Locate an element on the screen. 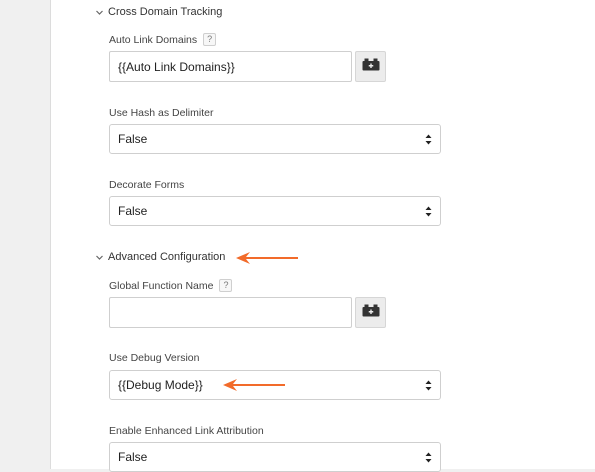  field-label: Use Debug Version is located at coordinates (154, 358).